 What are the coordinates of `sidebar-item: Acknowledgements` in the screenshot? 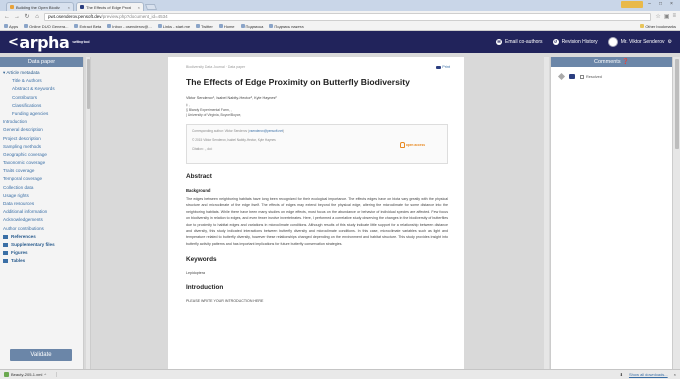 It's located at (41, 220).